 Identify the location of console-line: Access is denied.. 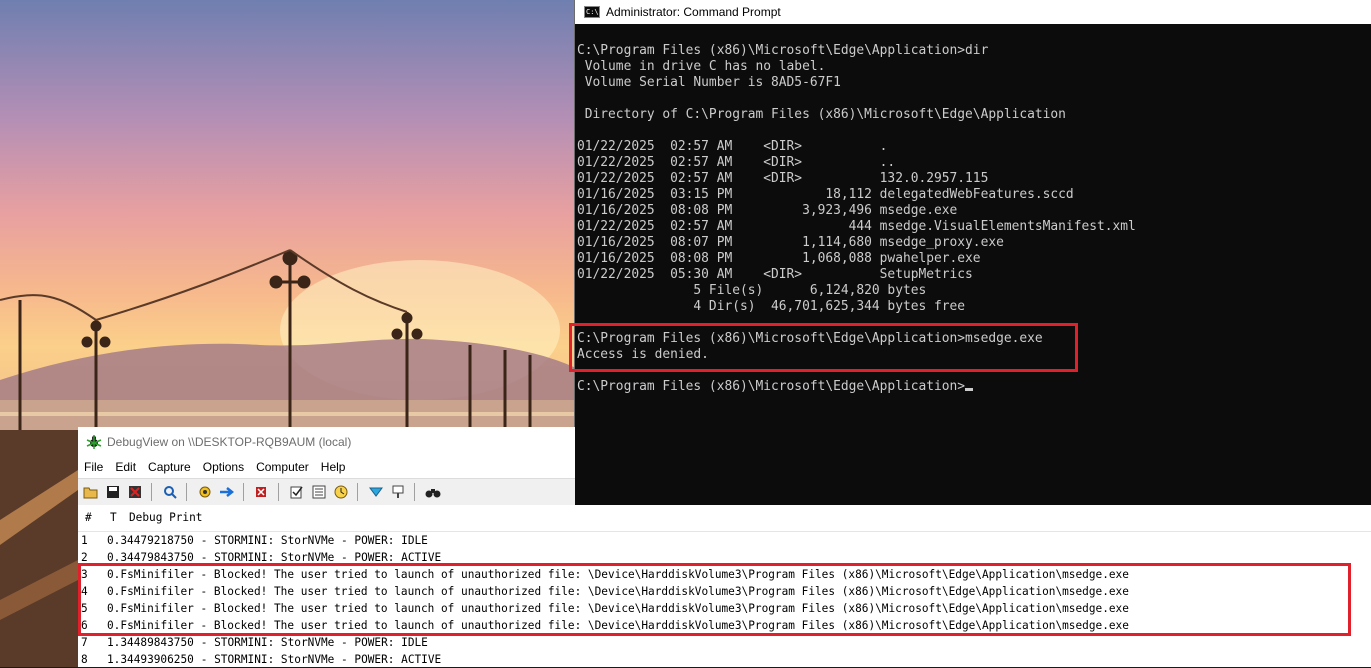
(643, 354).